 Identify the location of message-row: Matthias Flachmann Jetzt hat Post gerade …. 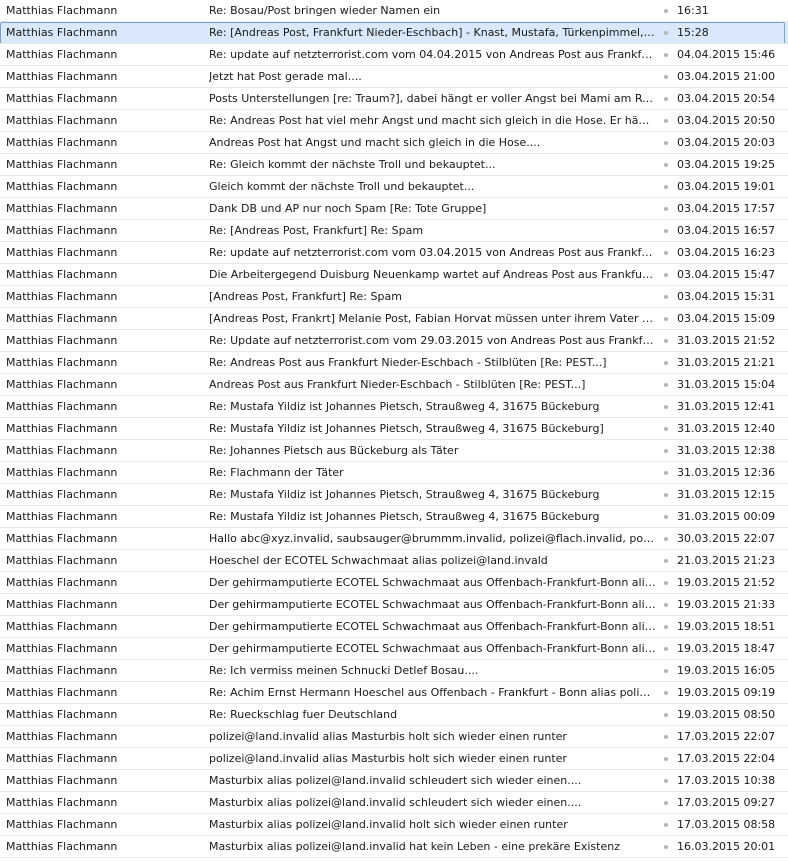
(394, 77).